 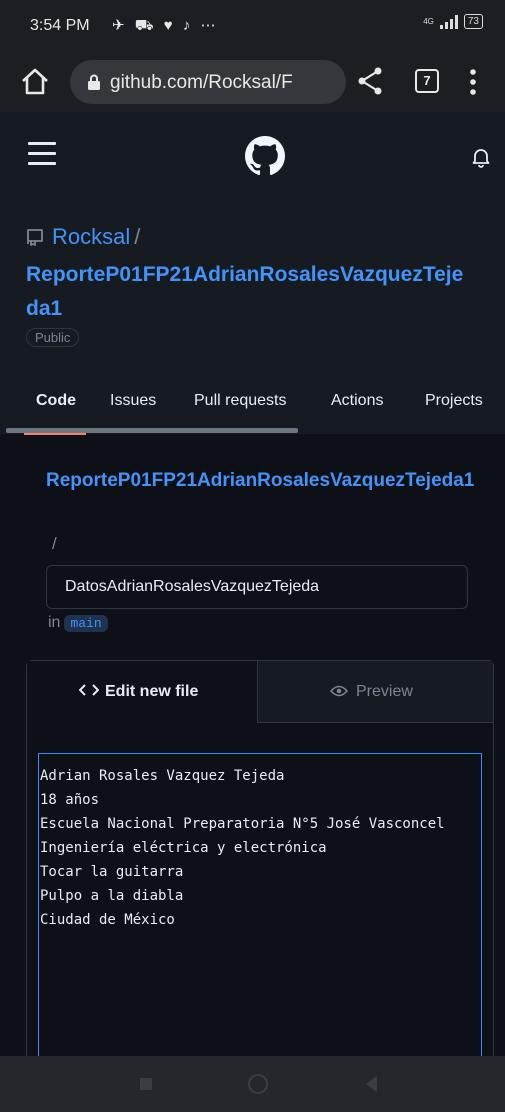 I want to click on branch-prefix: in, so click(x=54, y=622).